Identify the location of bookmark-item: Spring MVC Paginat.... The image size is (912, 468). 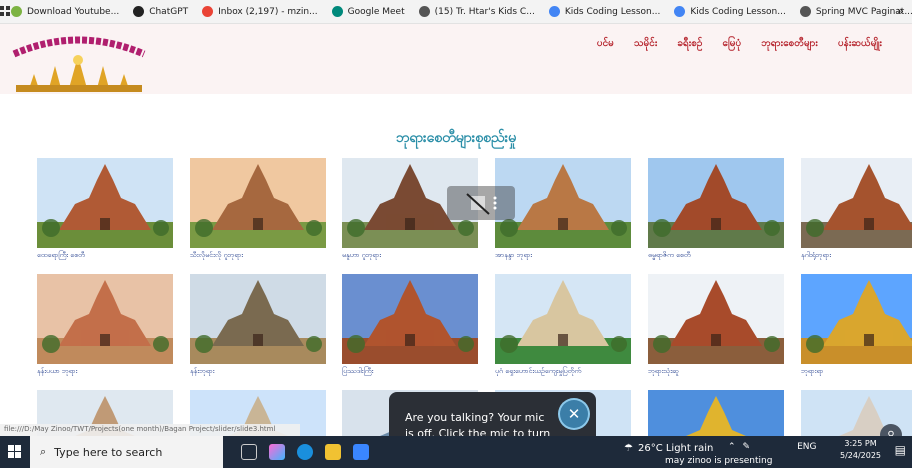
(855, 11).